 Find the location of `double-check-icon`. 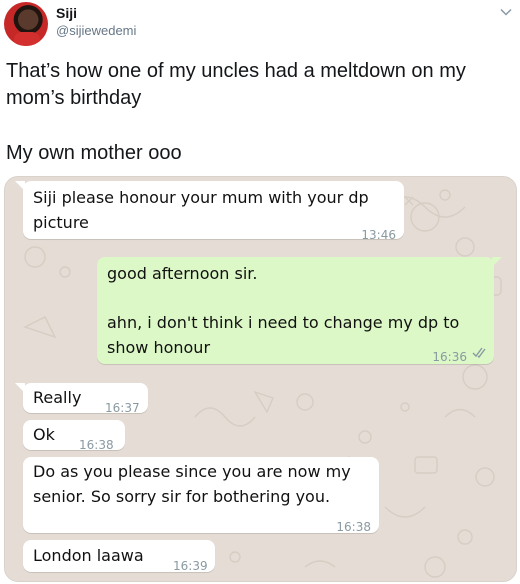

double-check-icon is located at coordinates (479, 352).